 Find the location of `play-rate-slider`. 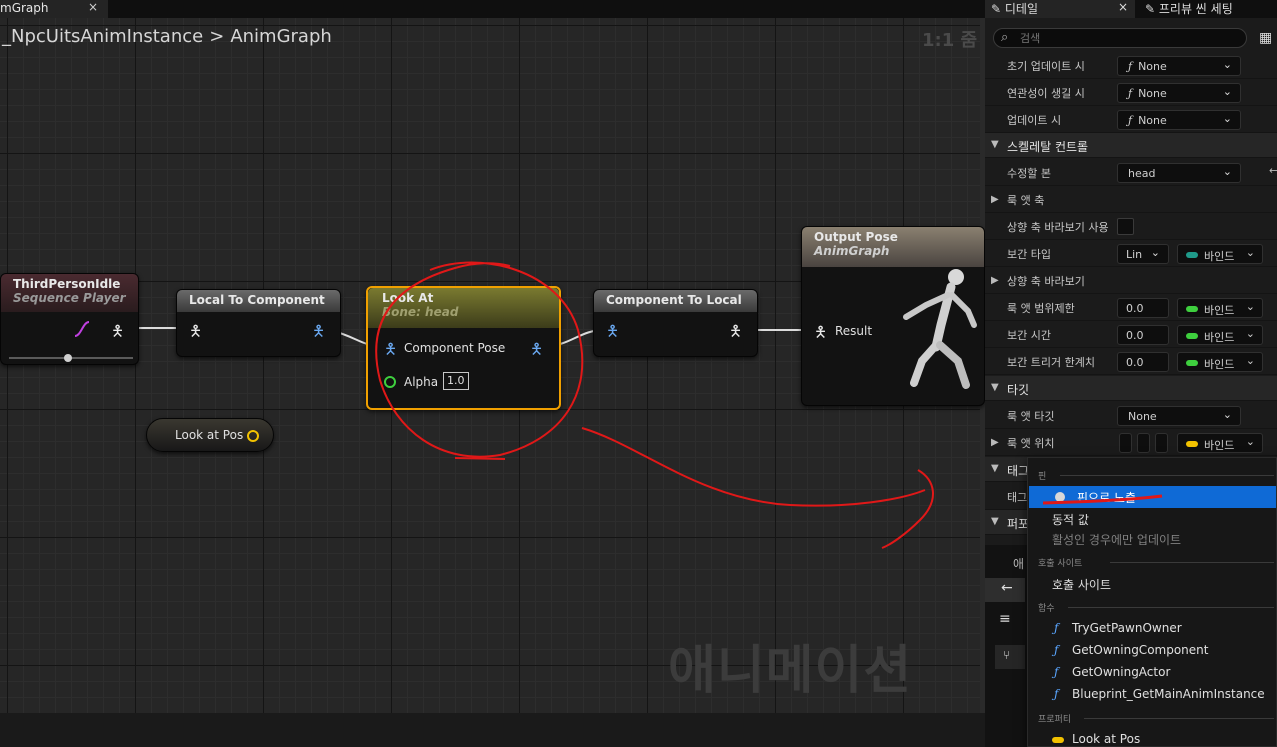

play-rate-slider is located at coordinates (71, 358).